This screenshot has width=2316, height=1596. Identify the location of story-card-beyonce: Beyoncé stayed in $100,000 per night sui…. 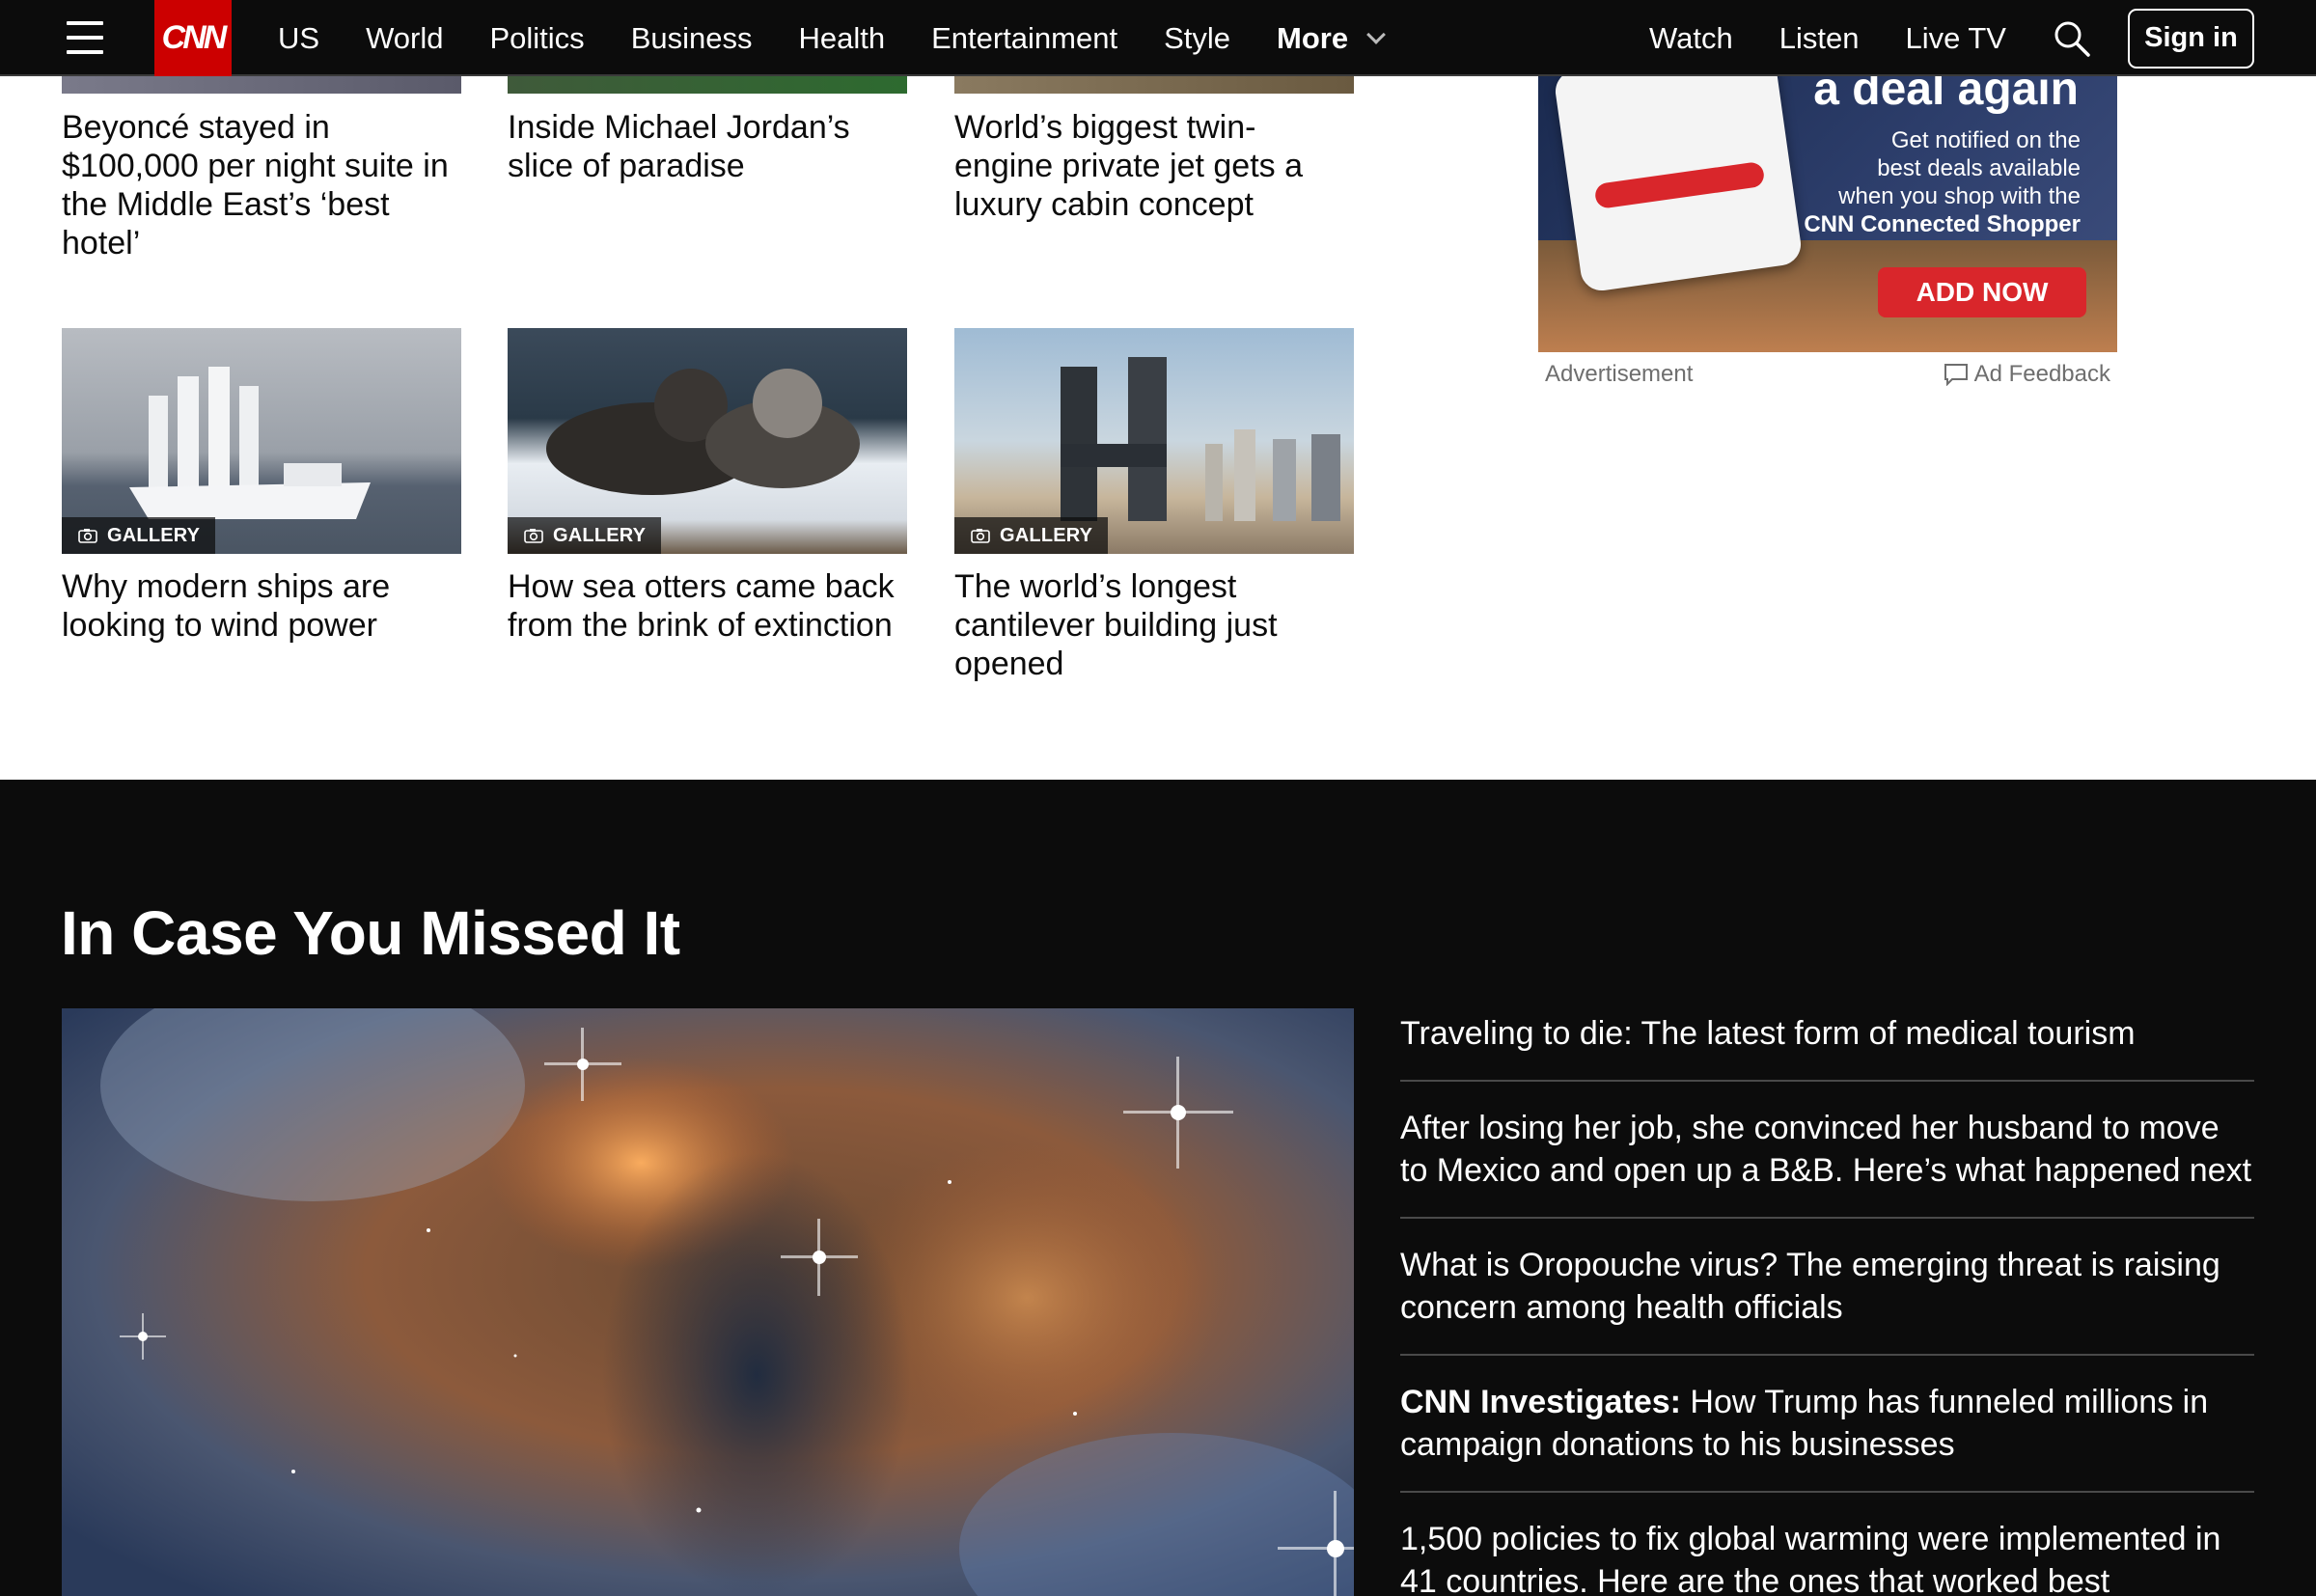
(261, 185).